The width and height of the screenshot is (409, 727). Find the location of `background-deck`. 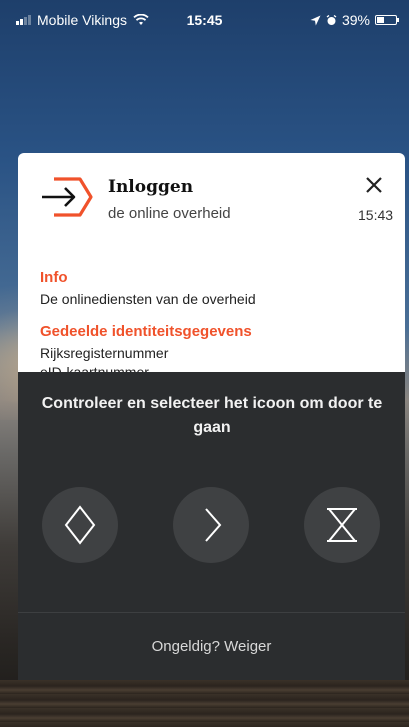

background-deck is located at coordinates (204, 703).